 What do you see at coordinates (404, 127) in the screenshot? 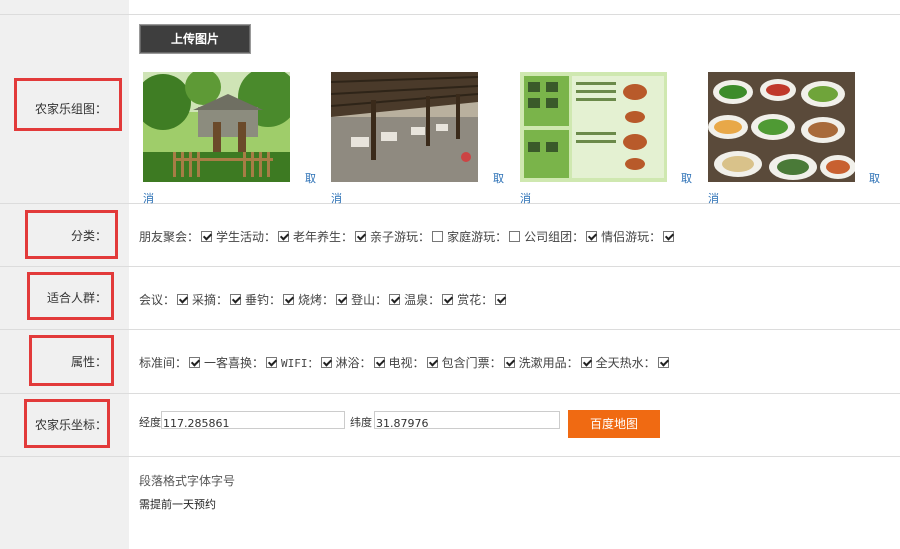
I see `pavilion-photo` at bounding box center [404, 127].